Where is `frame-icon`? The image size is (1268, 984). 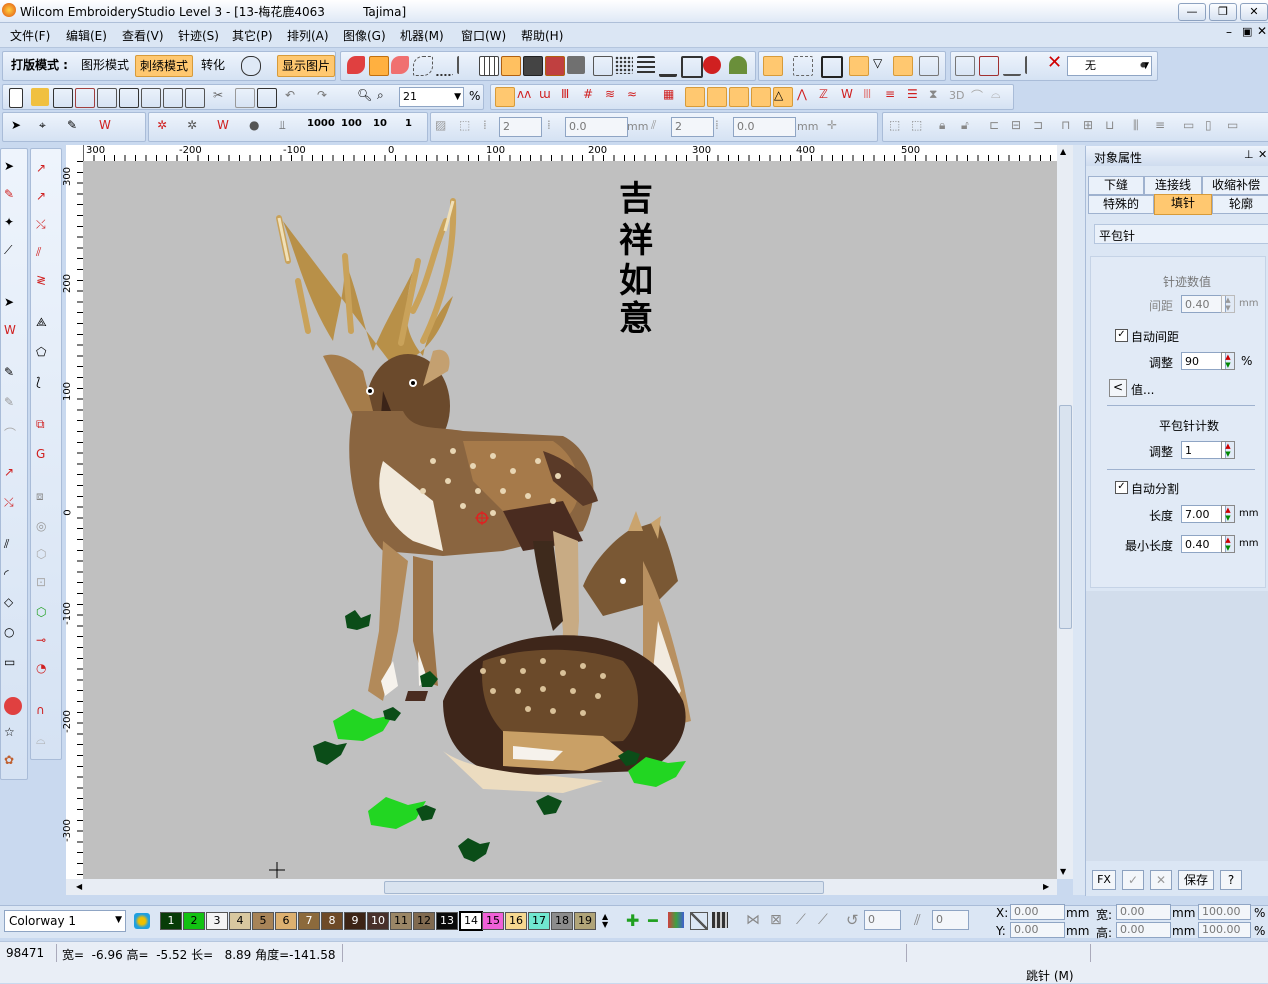 frame-icon is located at coordinates (692, 67).